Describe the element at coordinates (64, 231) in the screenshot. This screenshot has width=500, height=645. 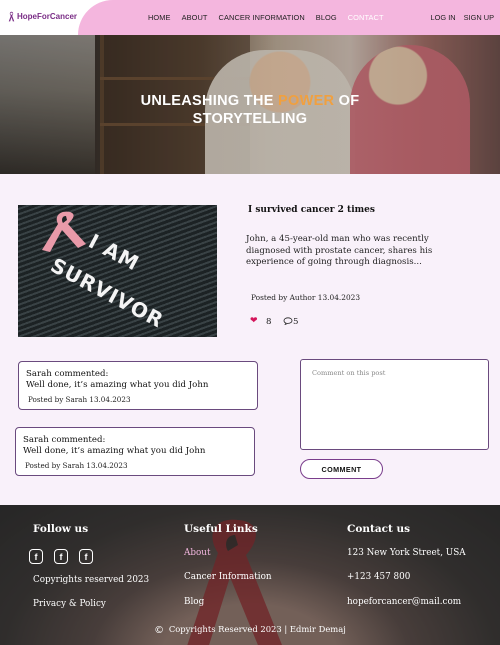
I see `pink-ribbon-icon` at that location.